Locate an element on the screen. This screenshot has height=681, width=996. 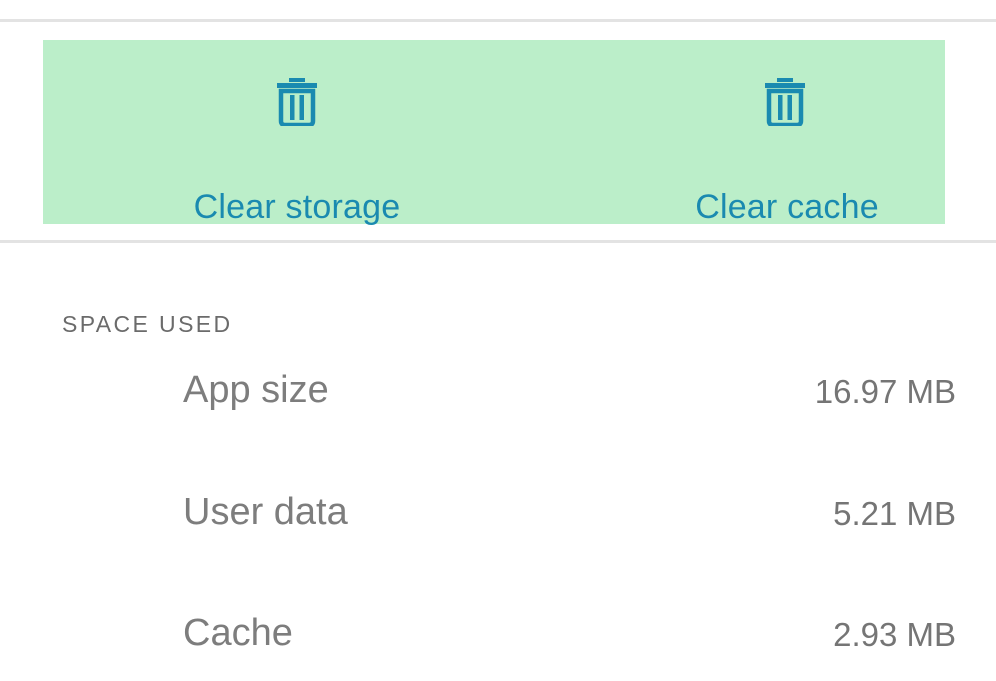
section-divider is located at coordinates (498, 241).